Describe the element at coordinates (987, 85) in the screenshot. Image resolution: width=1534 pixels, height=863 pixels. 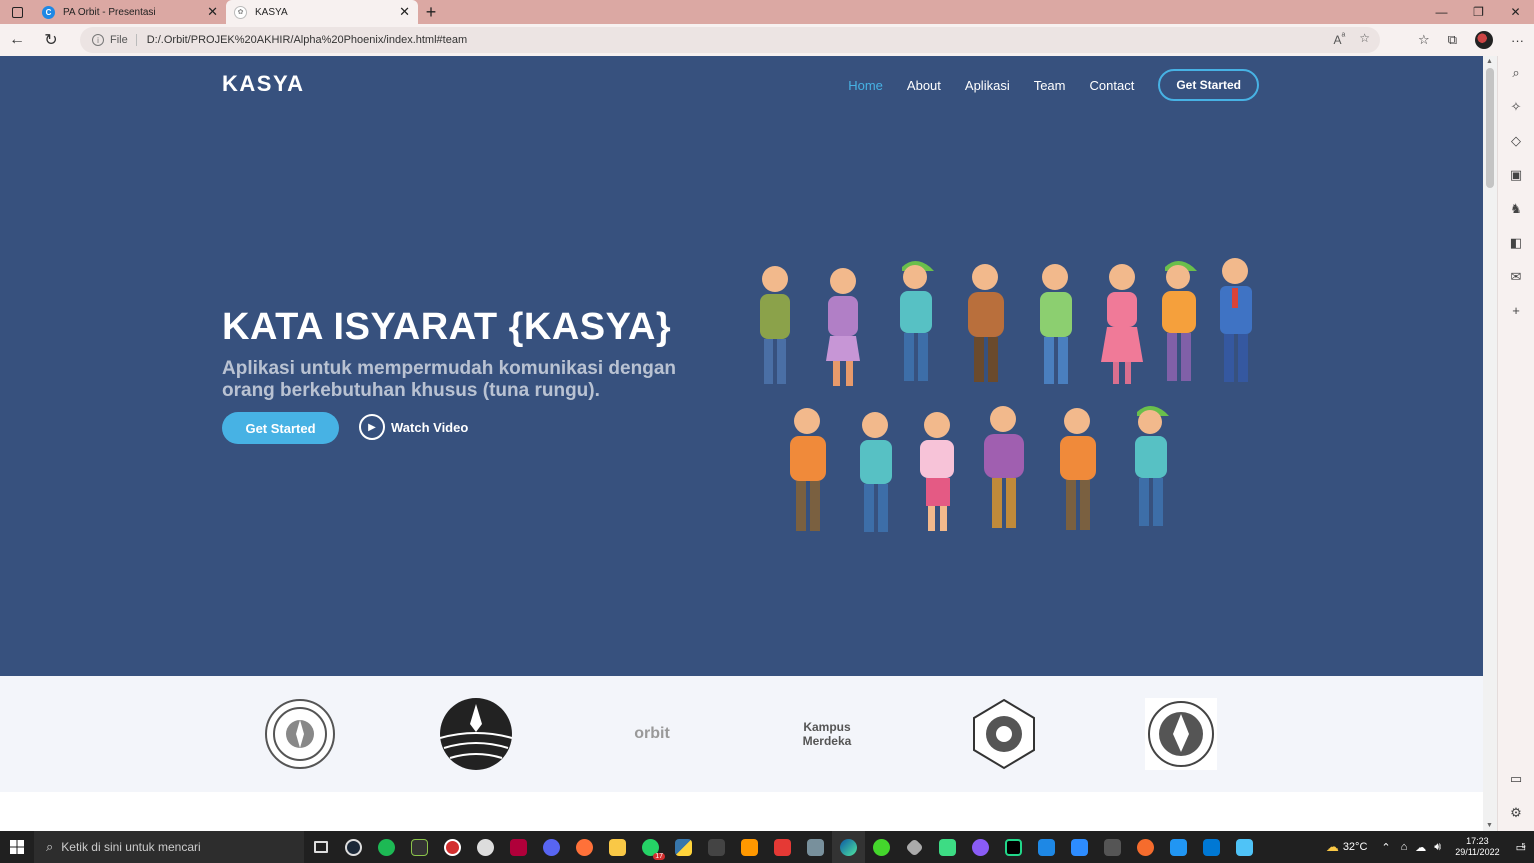
I see `nav-aplikasi: Aplikasi` at that location.